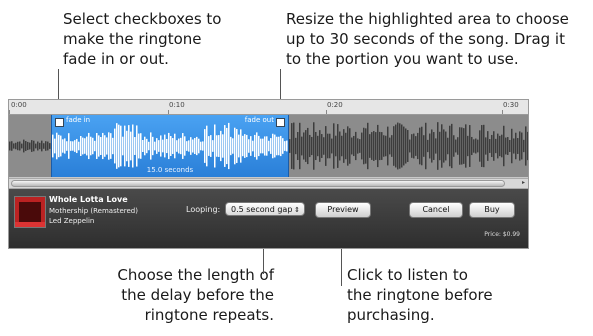 This screenshot has width=593, height=336. I want to click on ruler-tick-label: 0:10, so click(177, 105).